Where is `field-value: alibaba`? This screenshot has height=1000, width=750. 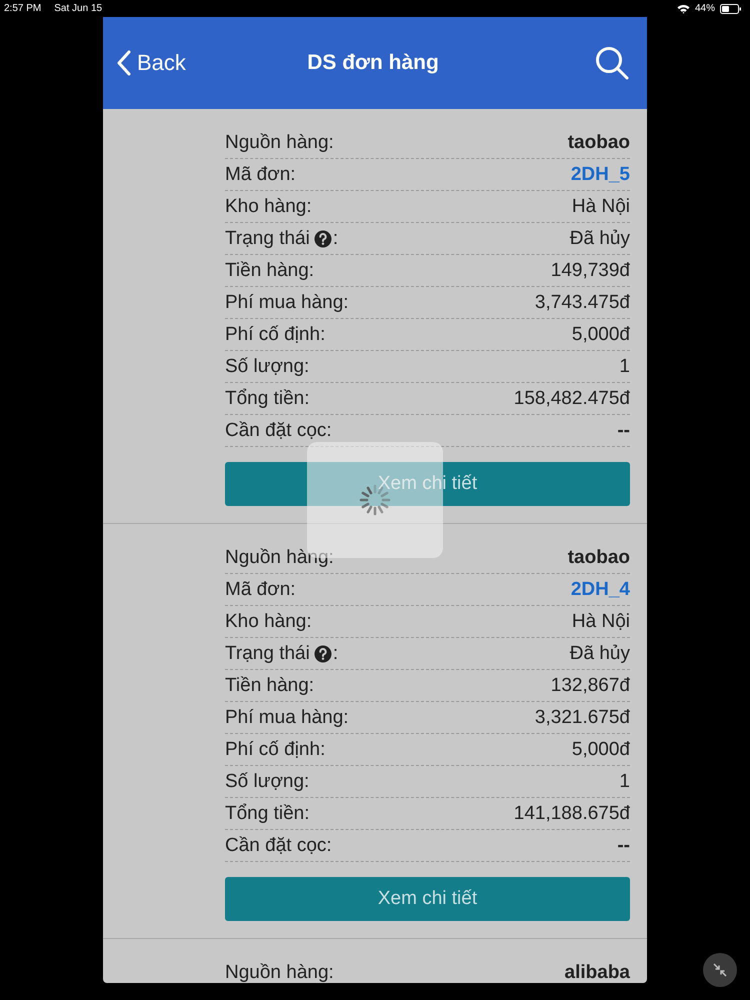
field-value: alibaba is located at coordinates (597, 972).